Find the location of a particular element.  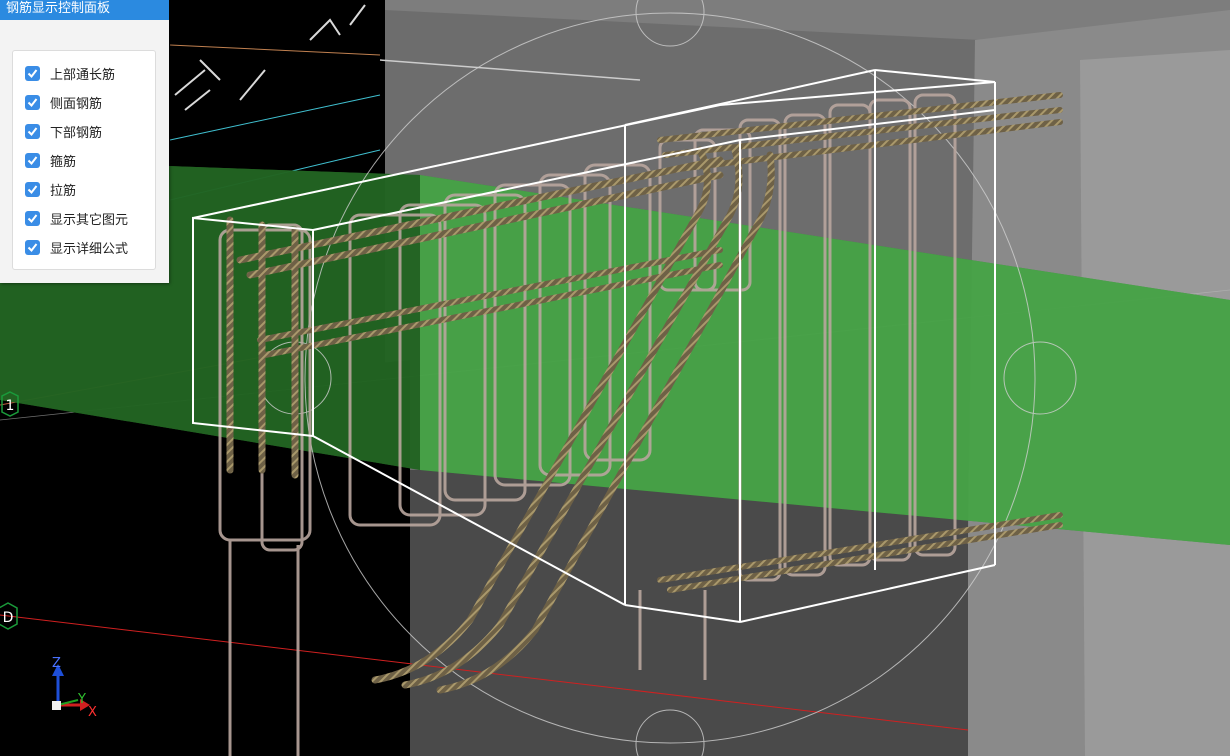

option-show-other-elements: 显示其它图元 is located at coordinates (76, 218).